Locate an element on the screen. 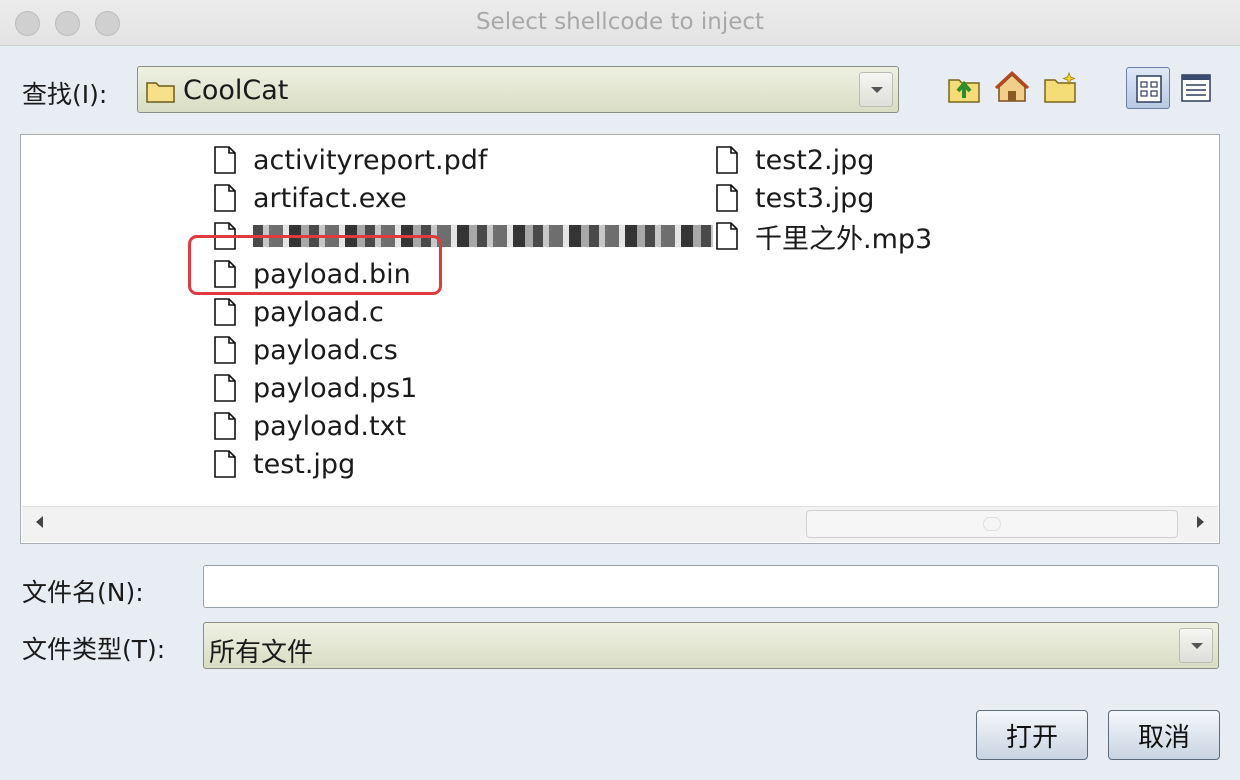  lookin-value: CoolCat is located at coordinates (236, 90).